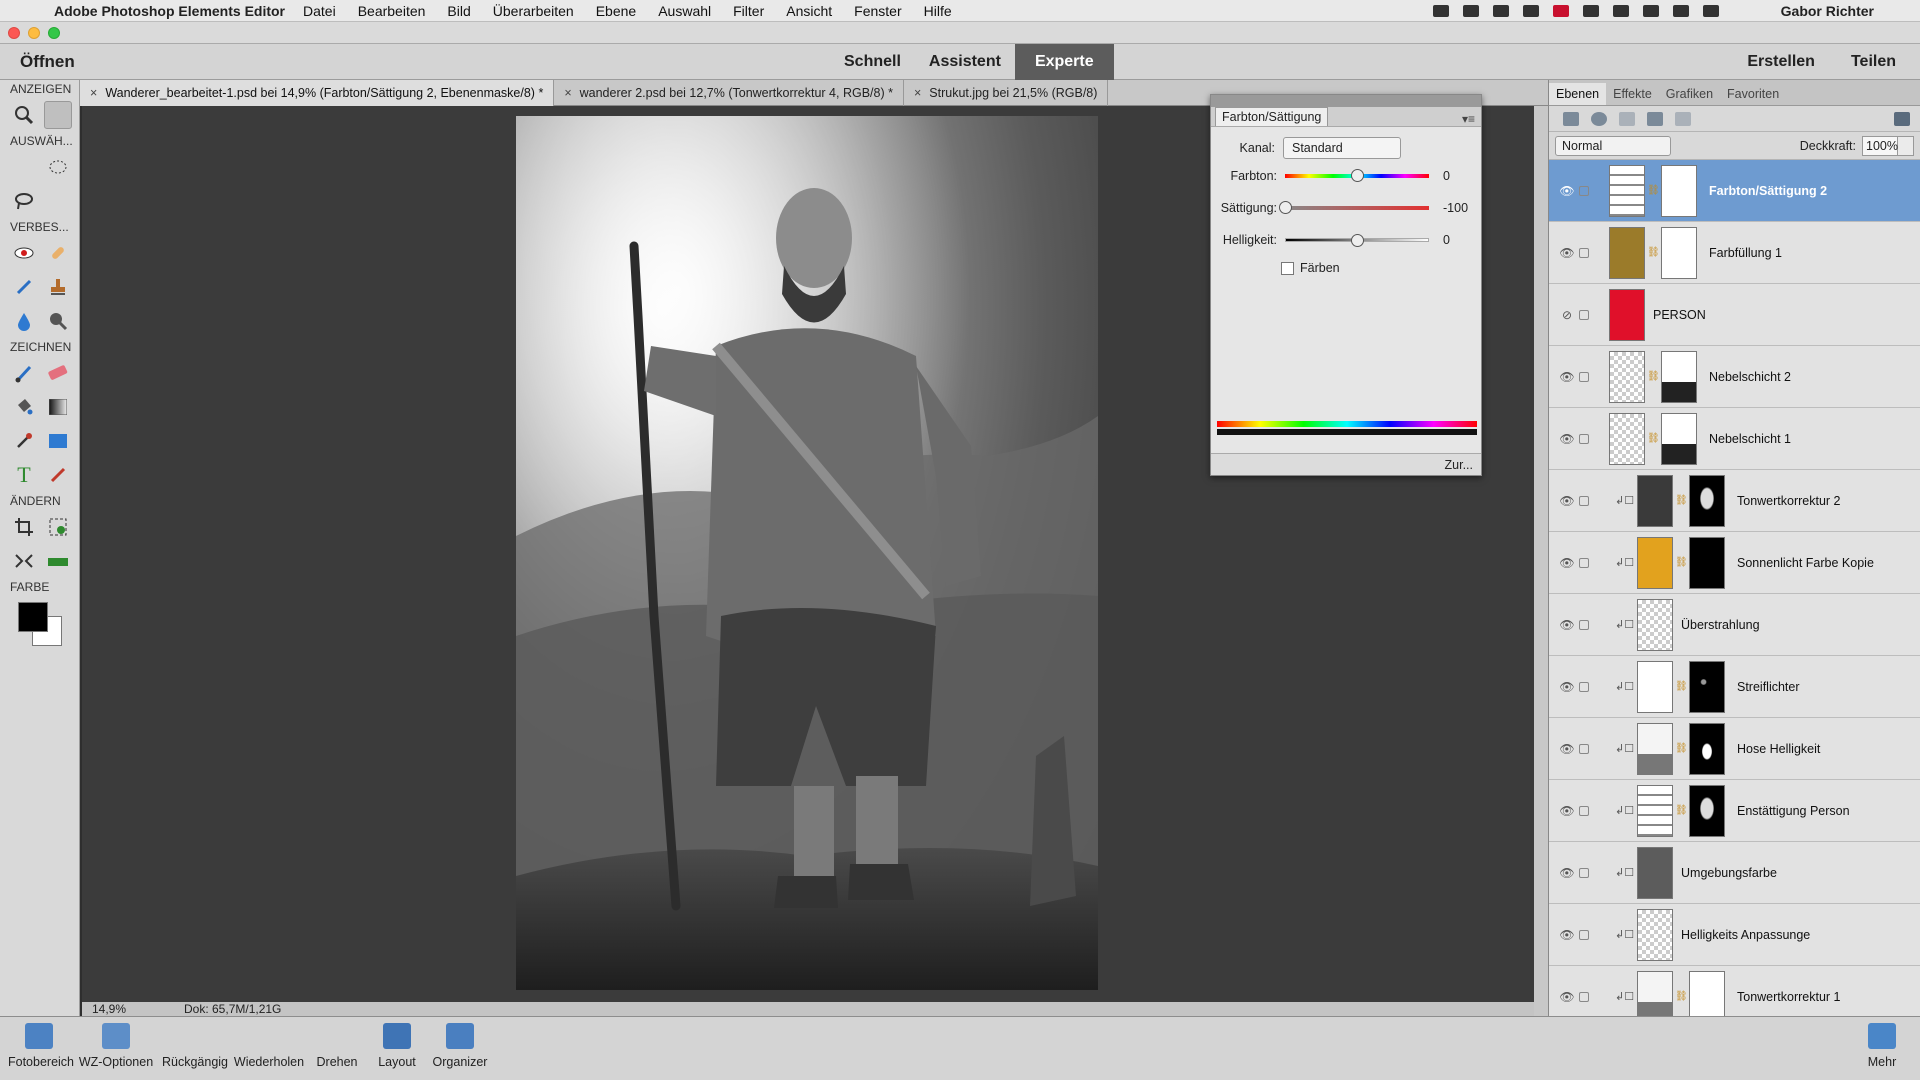 Image resolution: width=1920 pixels, height=1080 pixels. Describe the element at coordinates (1785, 62) in the screenshot. I see `create-button: Erstellen` at that location.